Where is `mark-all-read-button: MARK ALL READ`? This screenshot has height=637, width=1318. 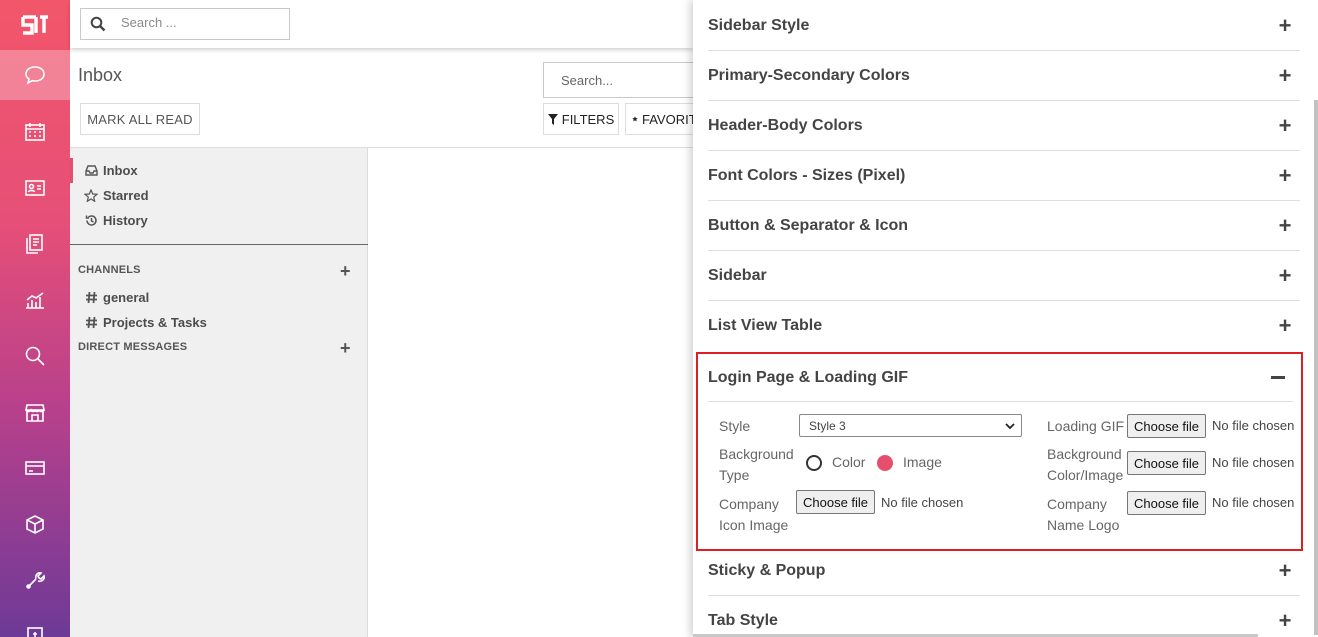 mark-all-read-button: MARK ALL READ is located at coordinates (140, 119).